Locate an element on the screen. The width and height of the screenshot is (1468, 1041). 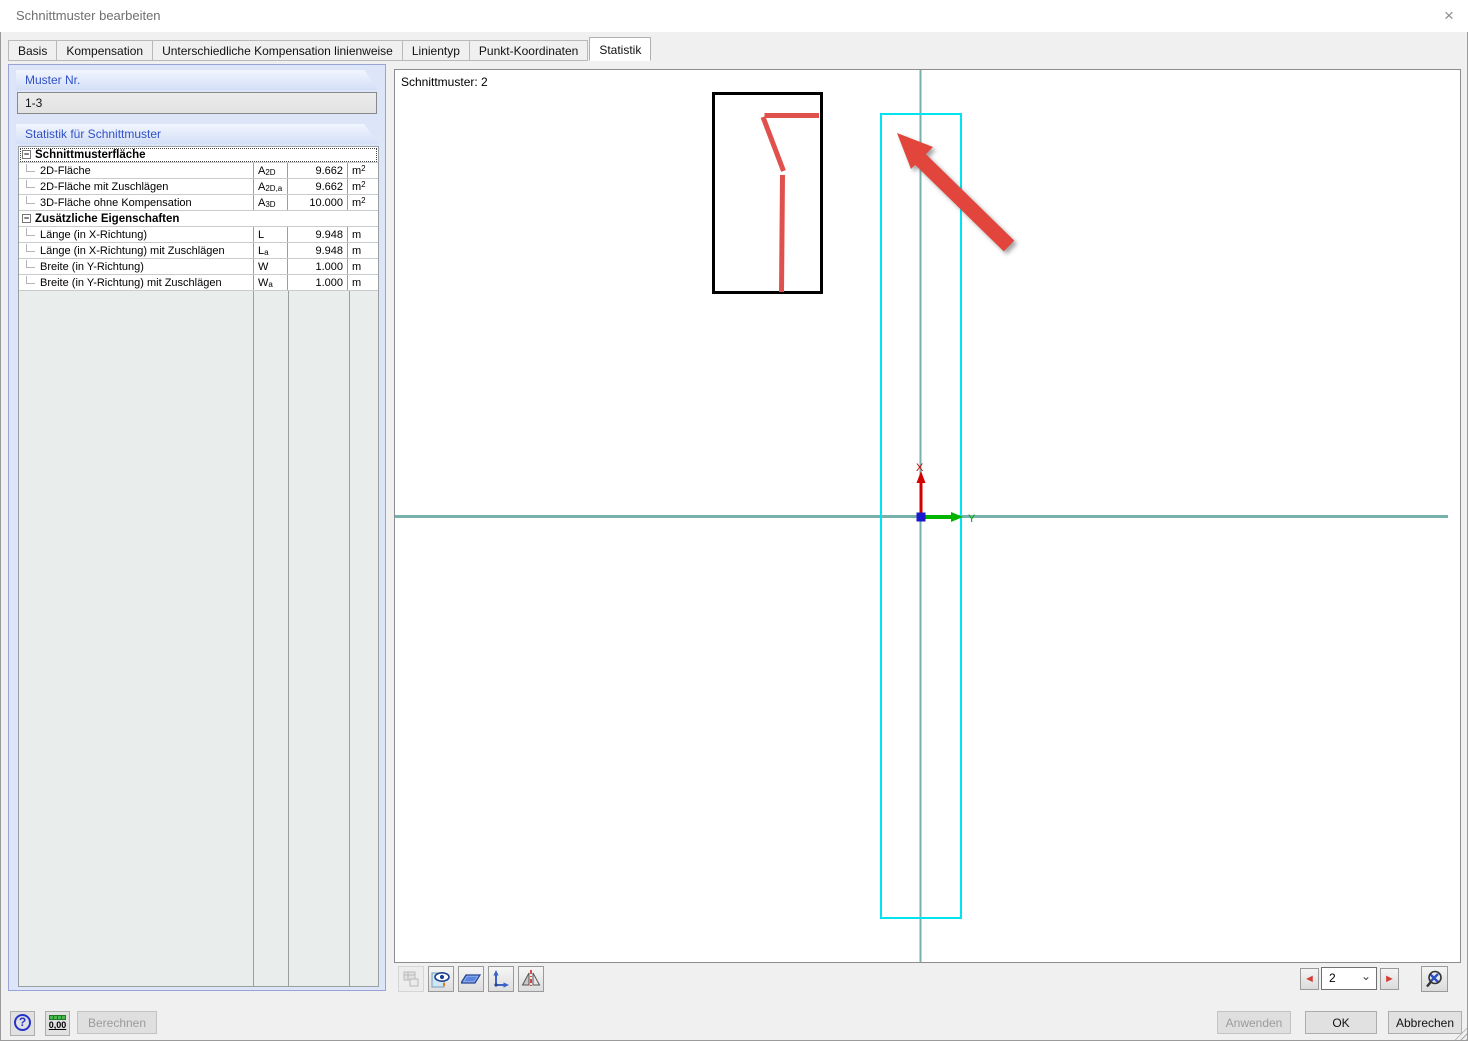
previous-pattern-button: ◄ is located at coordinates (1309, 979).